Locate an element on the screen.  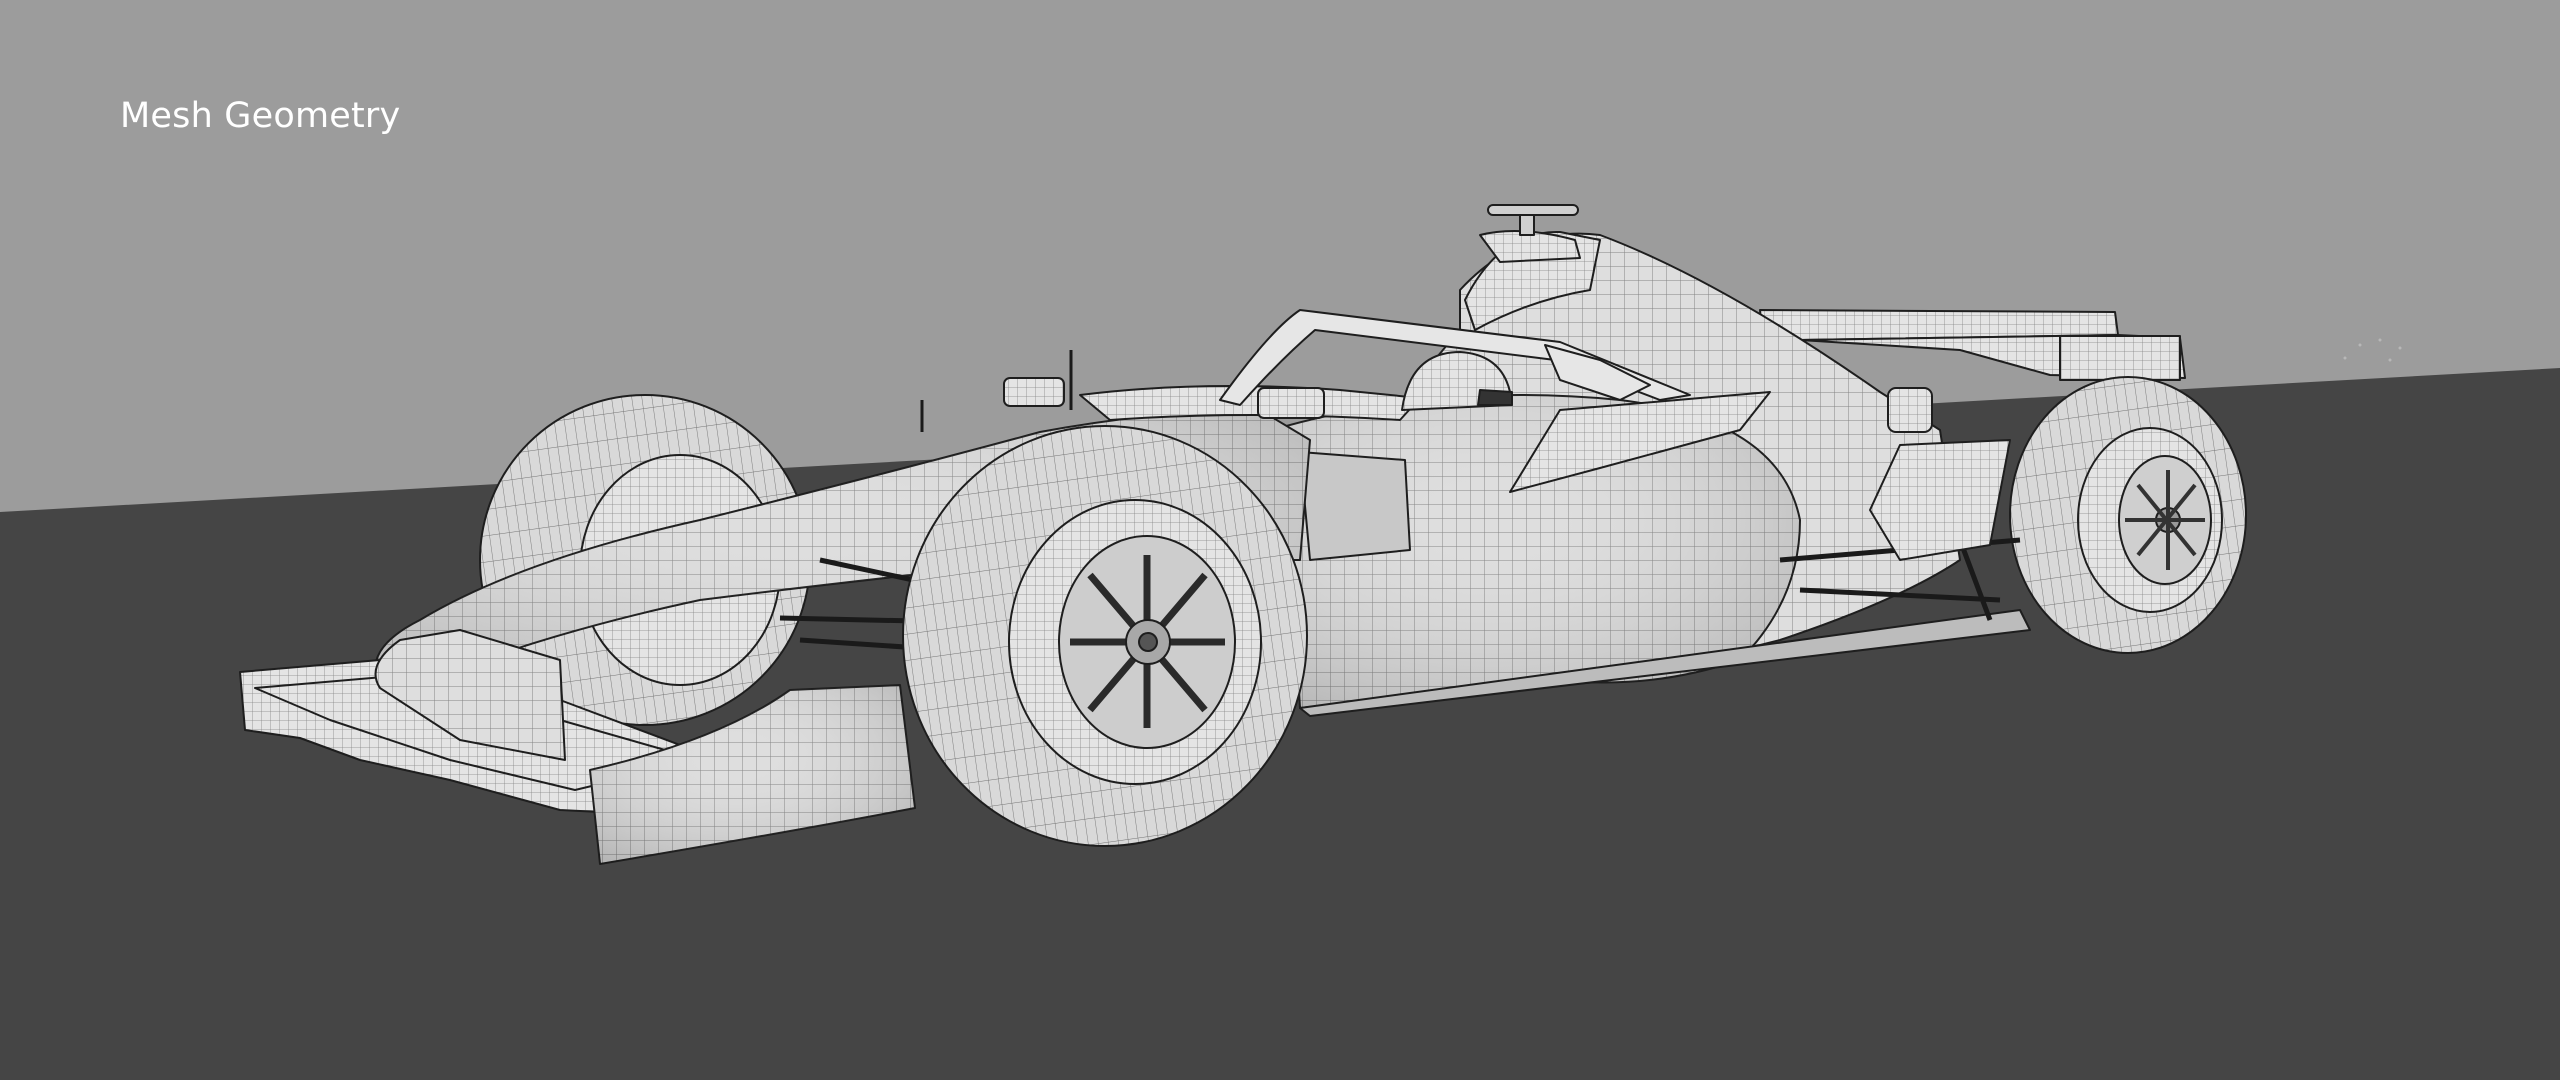
rear-tyre-near is located at coordinates (2128, 518).